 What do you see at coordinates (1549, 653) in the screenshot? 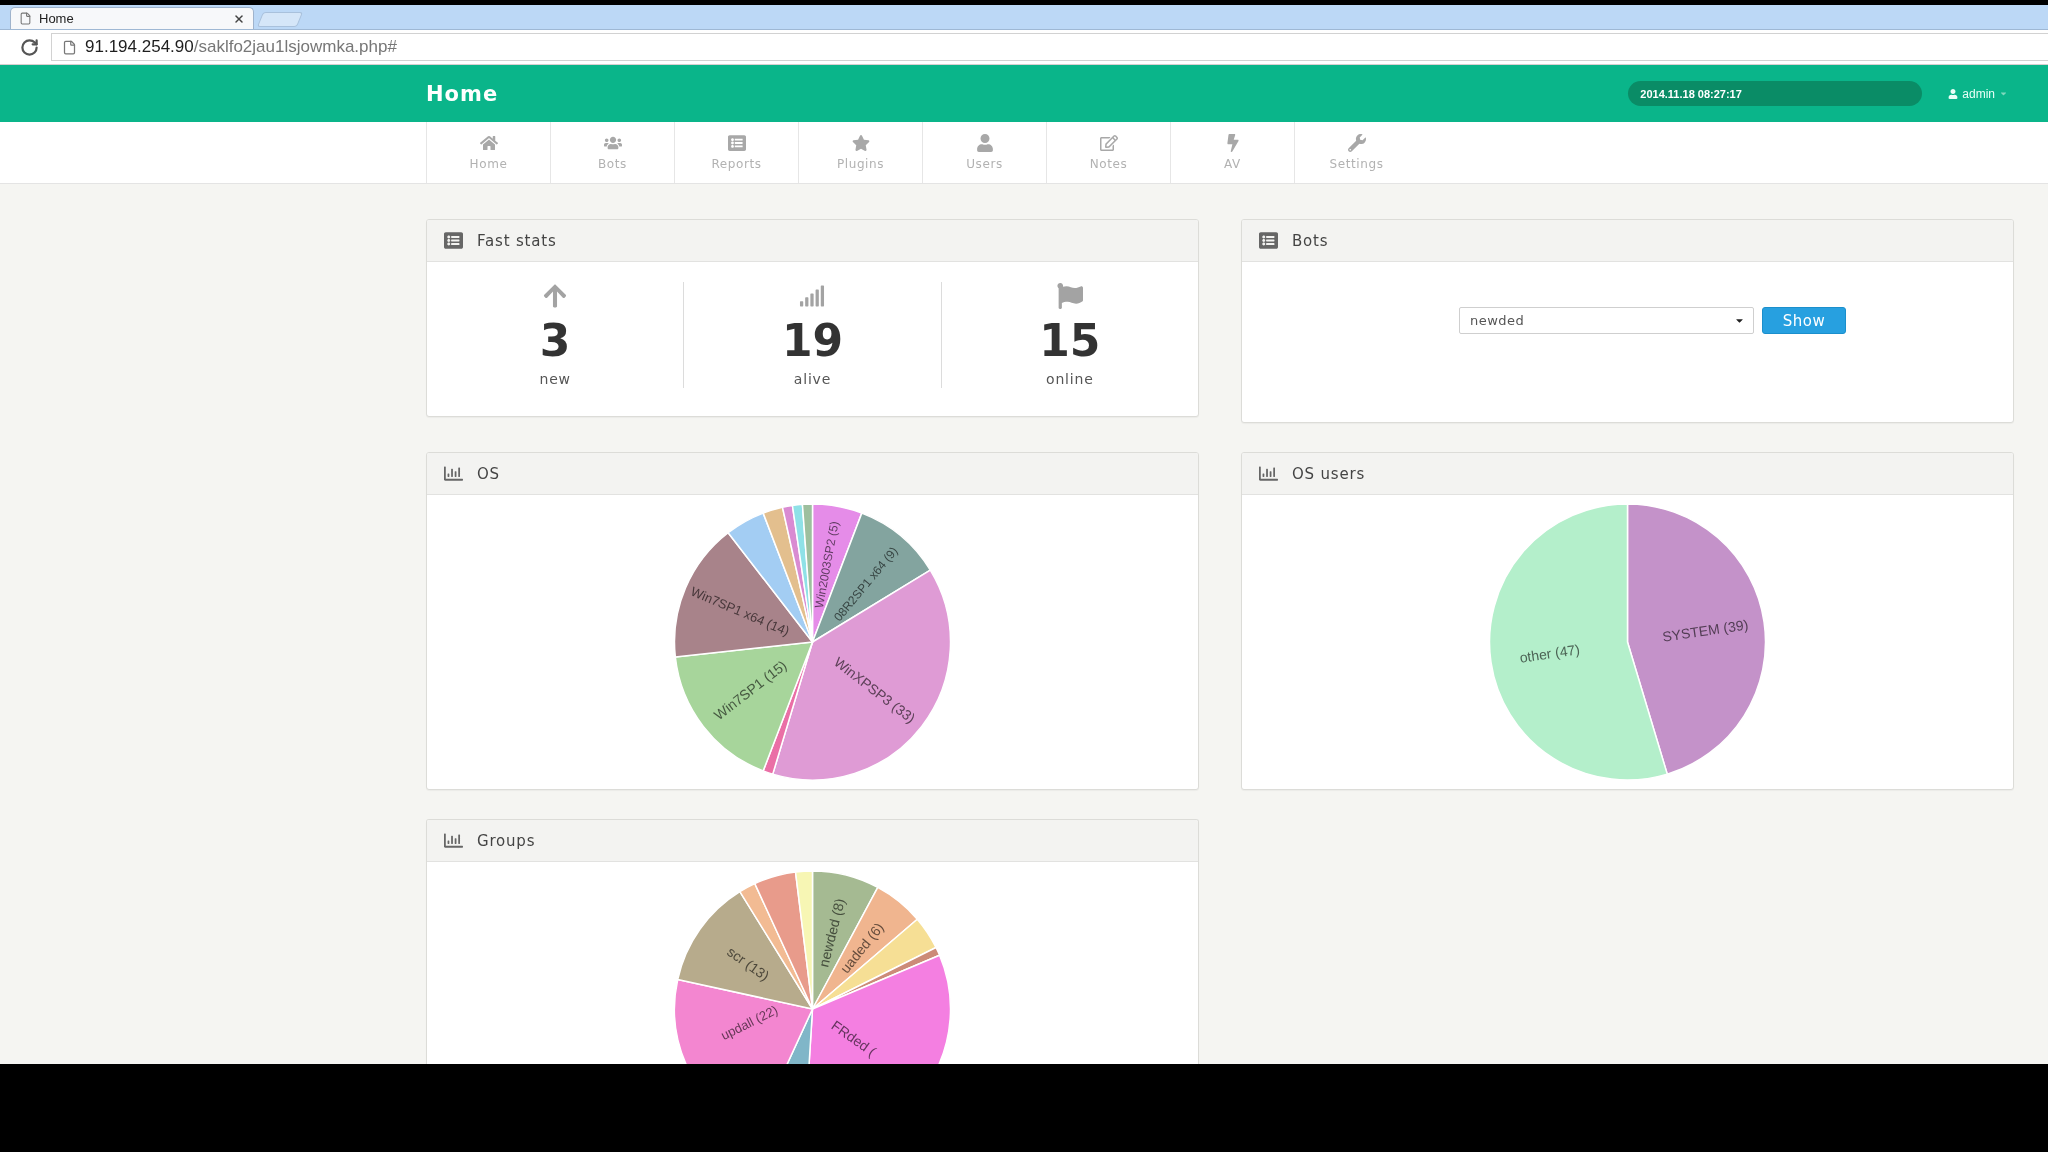
I see `slice-label: other (47)` at bounding box center [1549, 653].